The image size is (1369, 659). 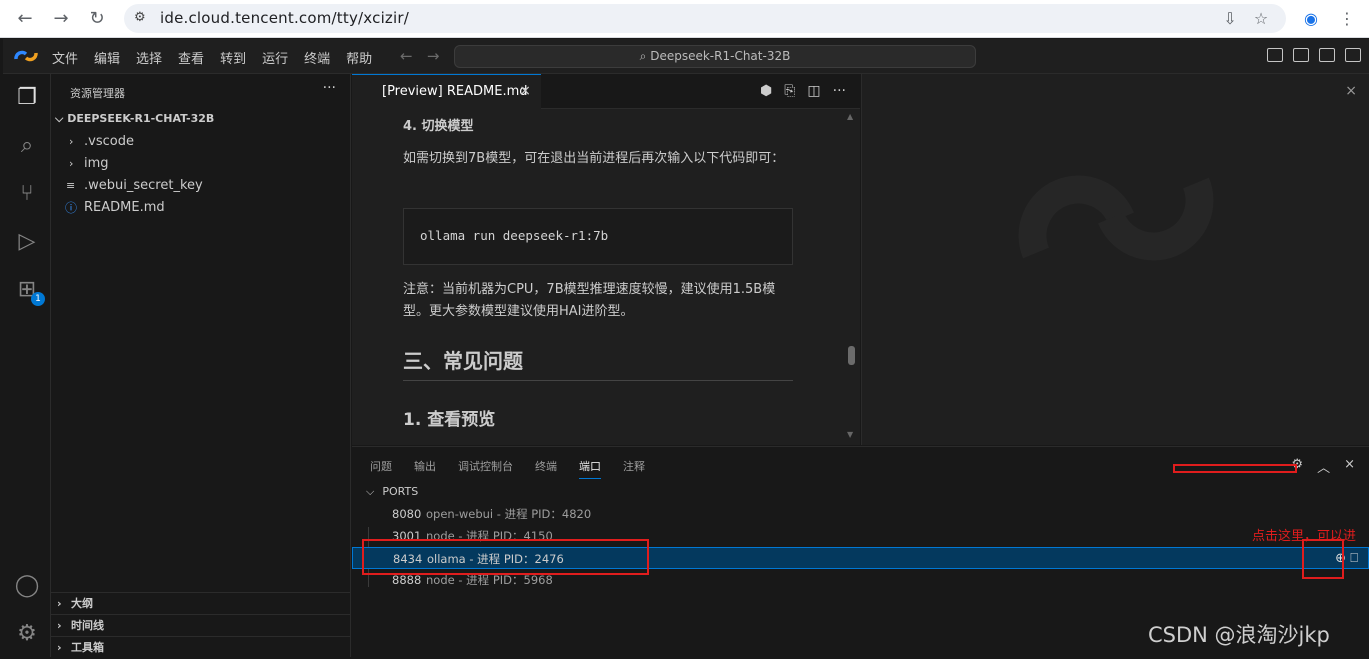 What do you see at coordinates (634, 468) in the screenshot?
I see `tab-comments: 注释` at bounding box center [634, 468].